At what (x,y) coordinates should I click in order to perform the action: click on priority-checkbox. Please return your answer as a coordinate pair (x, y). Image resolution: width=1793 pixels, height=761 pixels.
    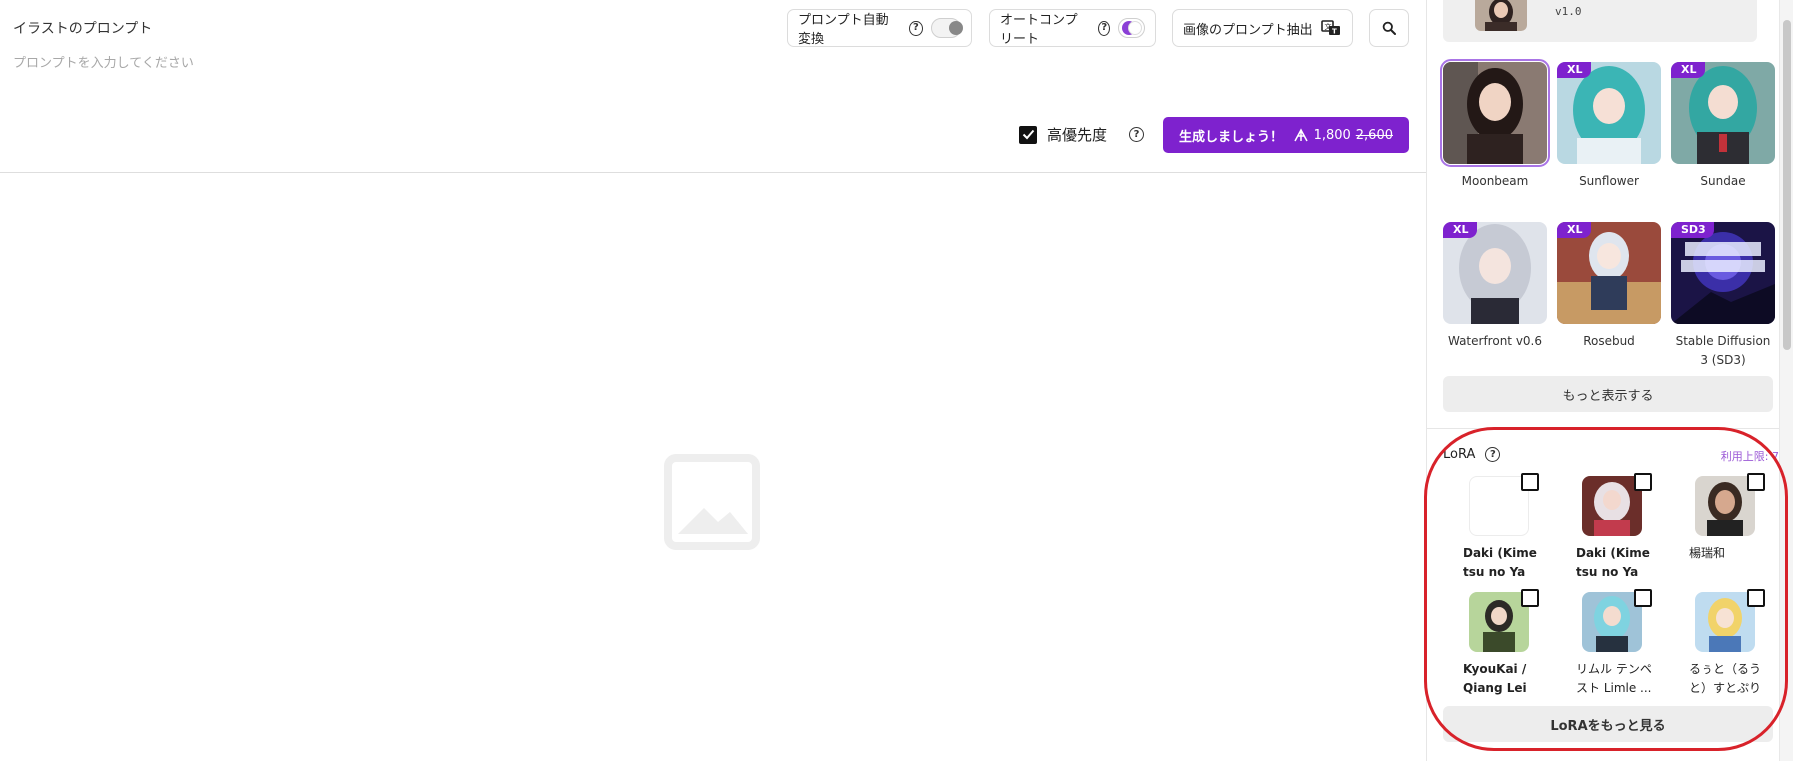
    Looking at the image, I should click on (1028, 134).